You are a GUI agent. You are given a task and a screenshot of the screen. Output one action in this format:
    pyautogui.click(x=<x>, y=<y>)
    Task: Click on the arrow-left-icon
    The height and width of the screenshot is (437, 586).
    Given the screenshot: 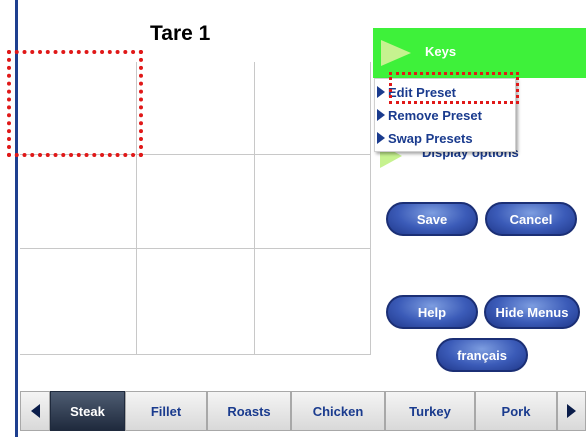 What is the action you would take?
    pyautogui.click(x=35, y=411)
    